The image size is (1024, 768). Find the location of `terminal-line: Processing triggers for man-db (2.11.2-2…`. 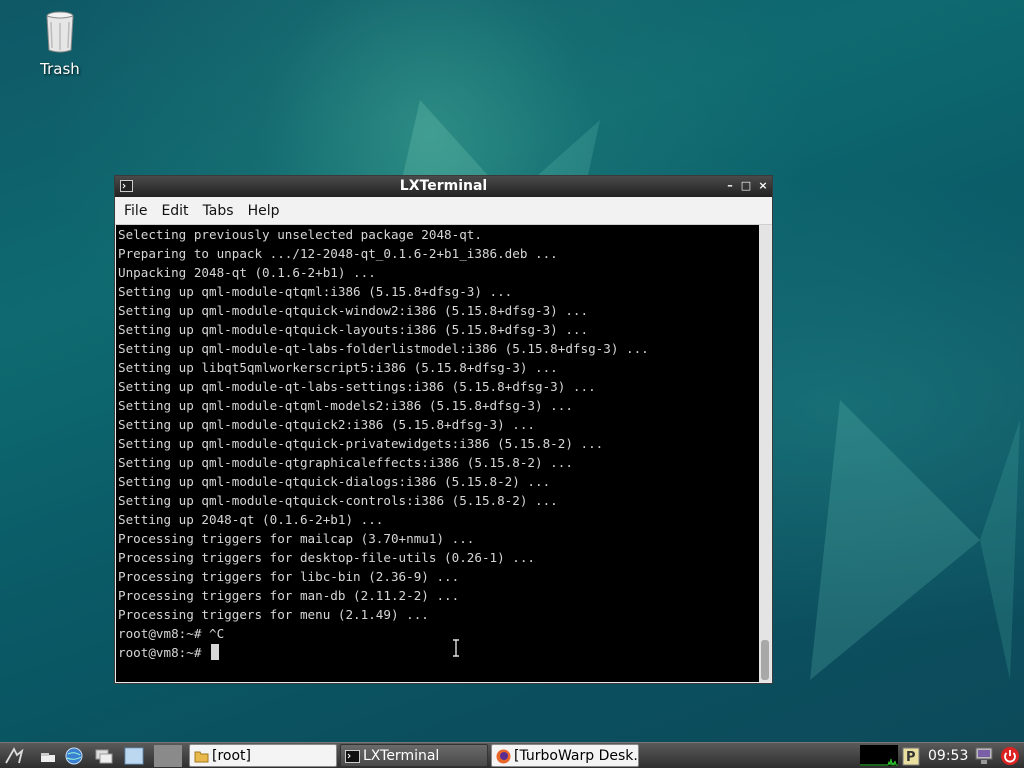

terminal-line: Processing triggers for man-db (2.11.2-2… is located at coordinates (289, 595).